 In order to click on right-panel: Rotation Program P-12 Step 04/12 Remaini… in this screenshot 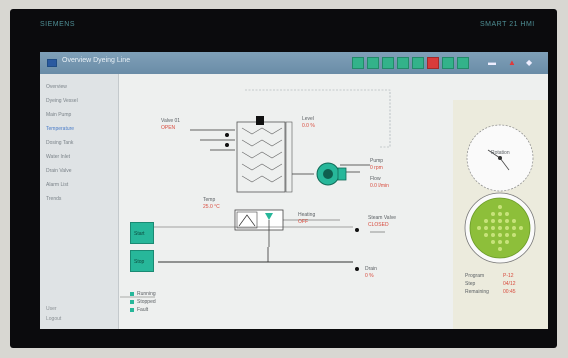, I will do `click(500, 214)`.